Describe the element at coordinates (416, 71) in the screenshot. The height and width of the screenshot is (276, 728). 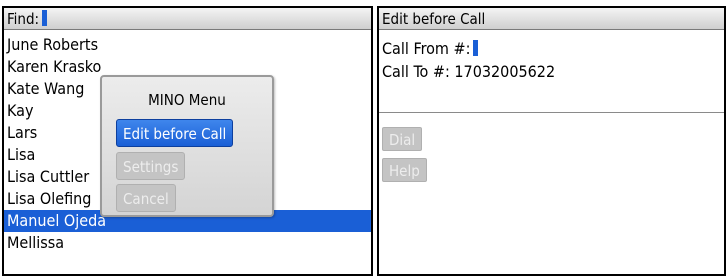
I see `call-to-label: Call To #:` at that location.